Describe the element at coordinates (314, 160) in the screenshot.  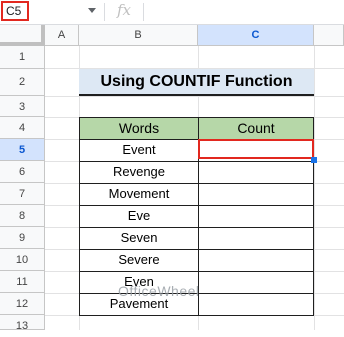
I see `fill-handle` at that location.